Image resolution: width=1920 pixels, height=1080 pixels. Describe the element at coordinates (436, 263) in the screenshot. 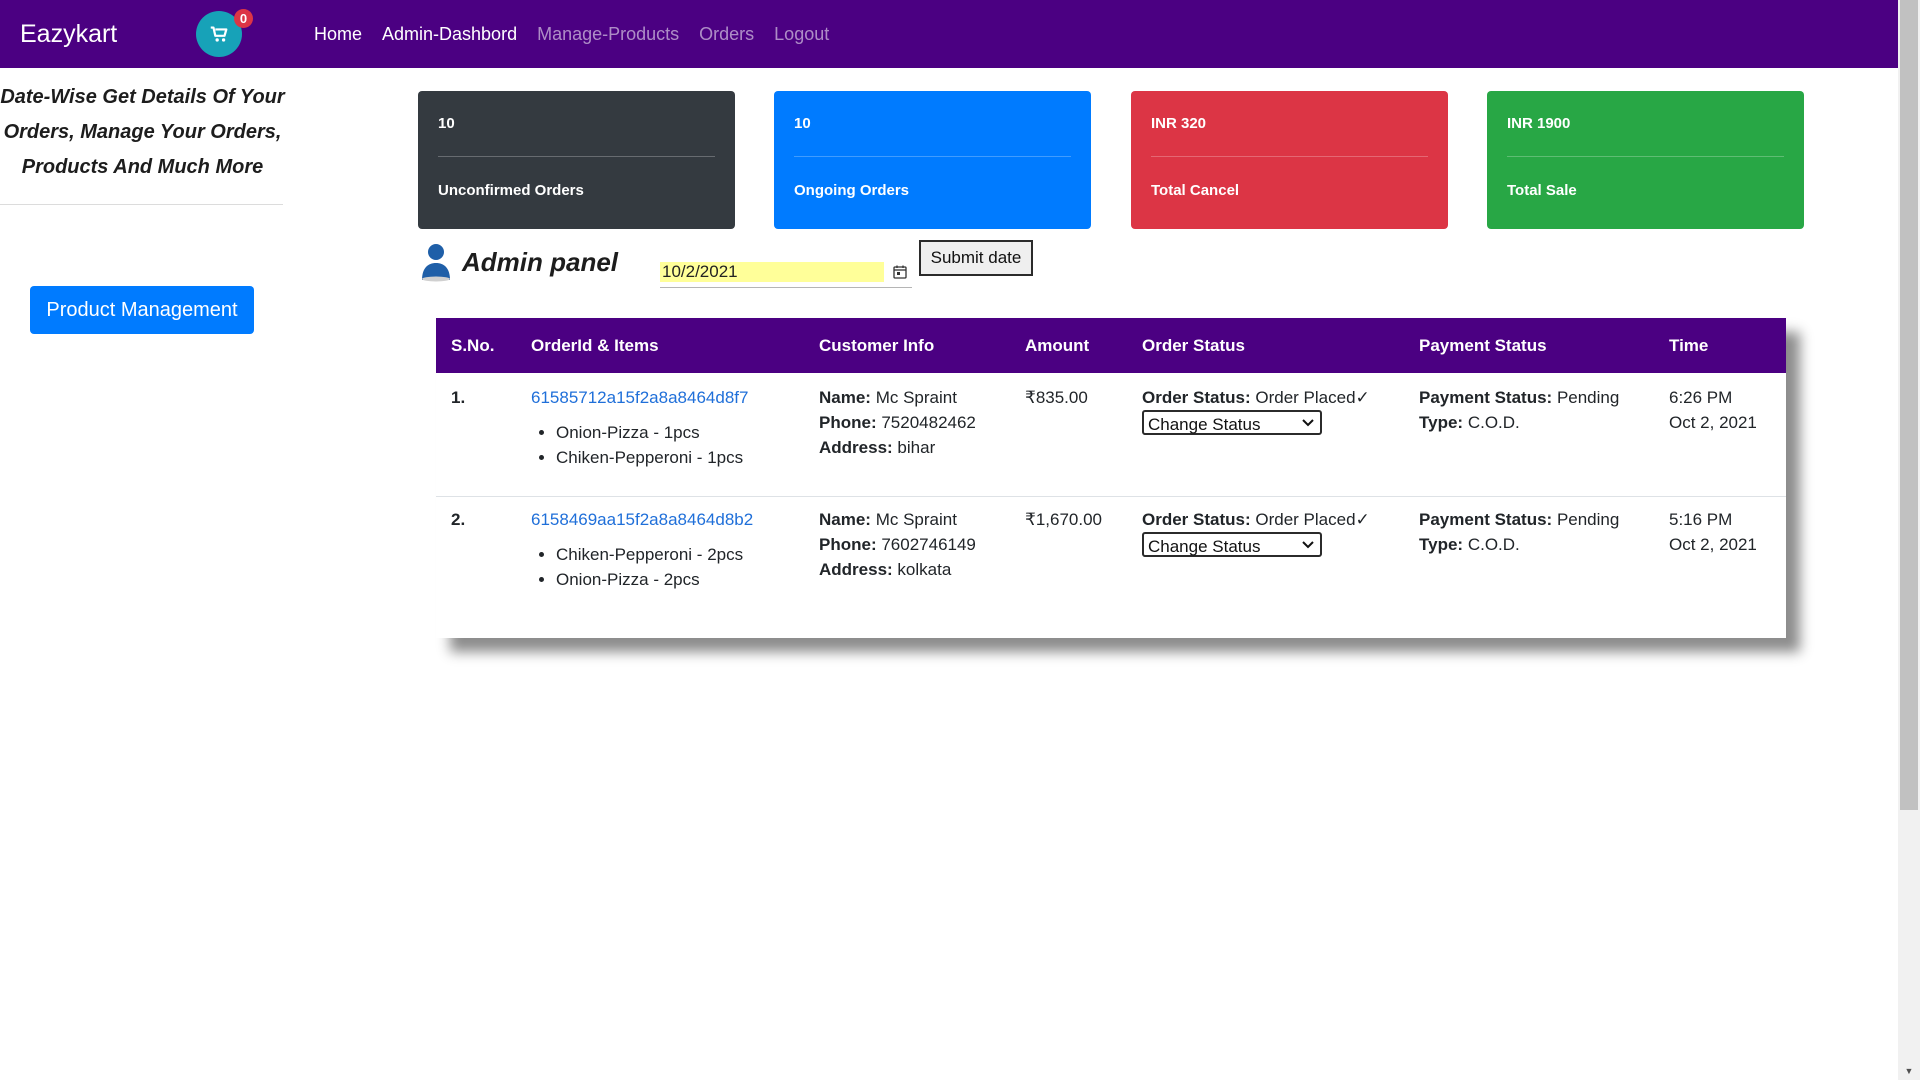

I see `user-icon` at that location.